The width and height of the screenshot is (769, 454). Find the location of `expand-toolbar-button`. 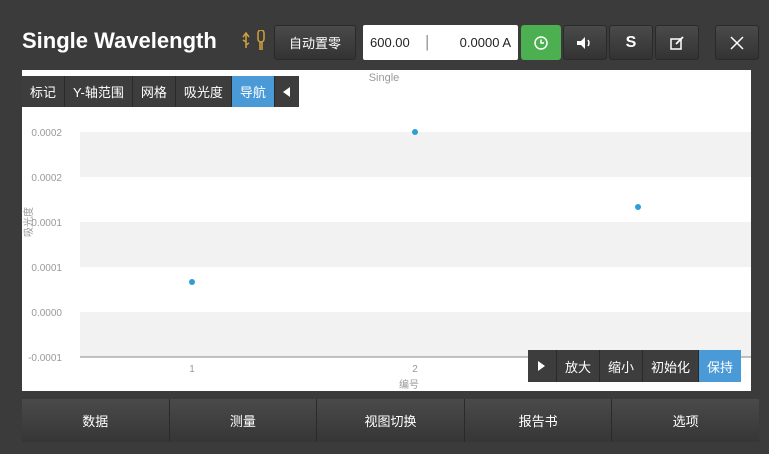

expand-toolbar-button is located at coordinates (542, 366).